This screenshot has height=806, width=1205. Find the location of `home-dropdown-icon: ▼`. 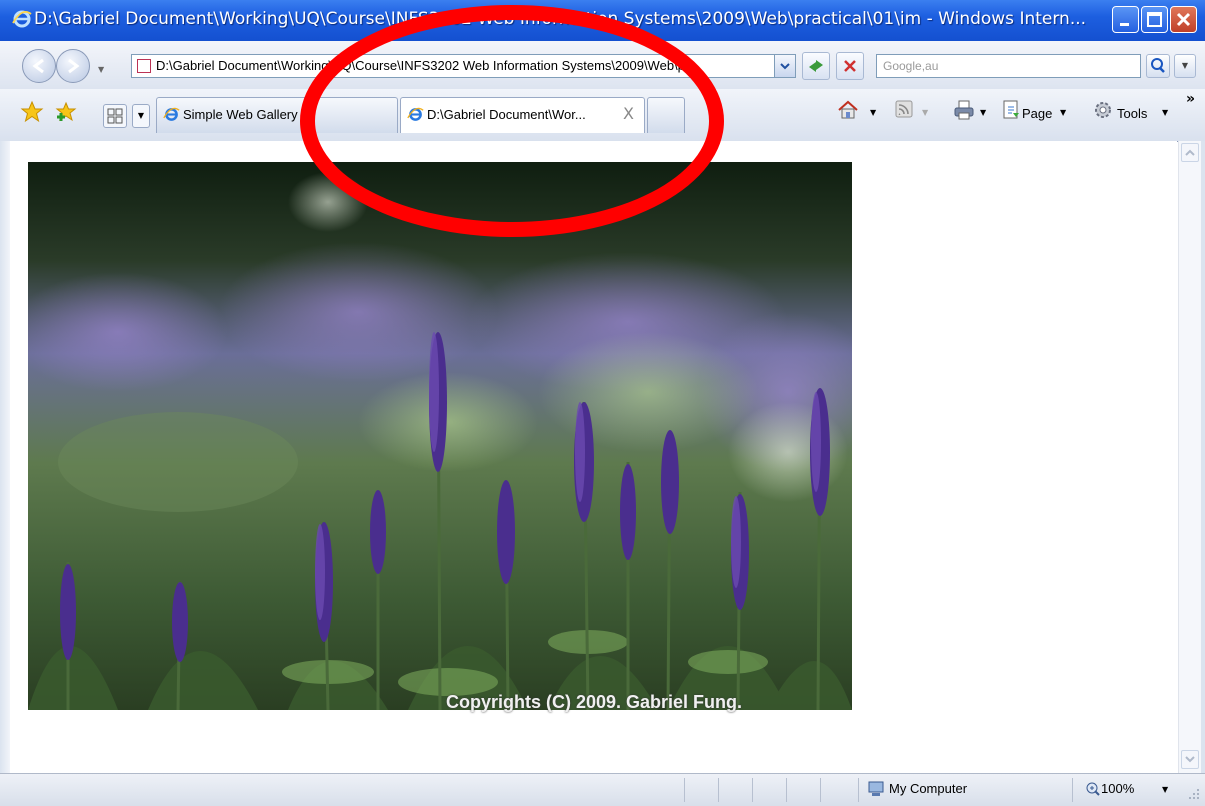

home-dropdown-icon: ▼ is located at coordinates (873, 112).